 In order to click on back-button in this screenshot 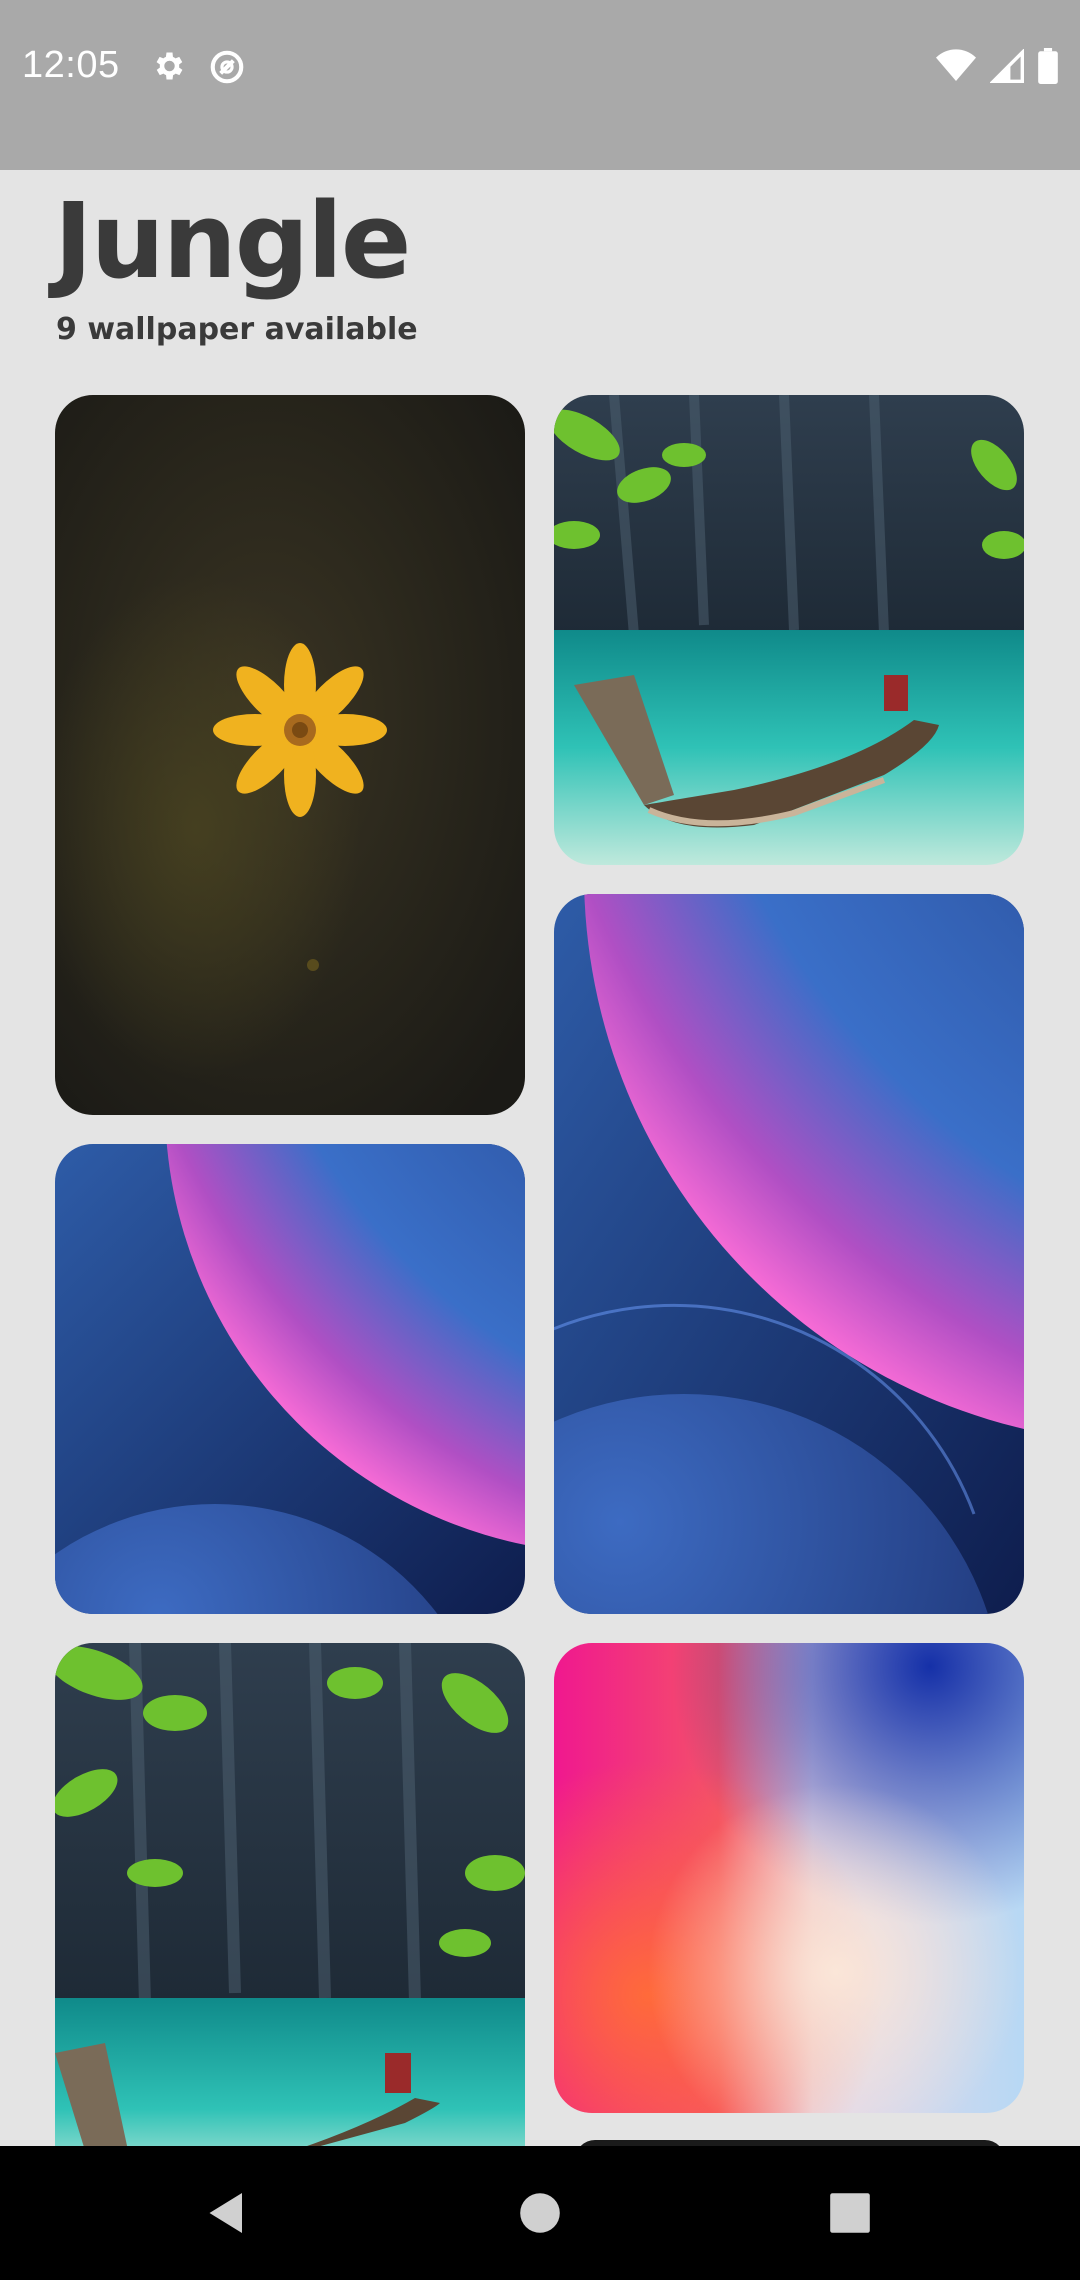, I will do `click(227, 2213)`.